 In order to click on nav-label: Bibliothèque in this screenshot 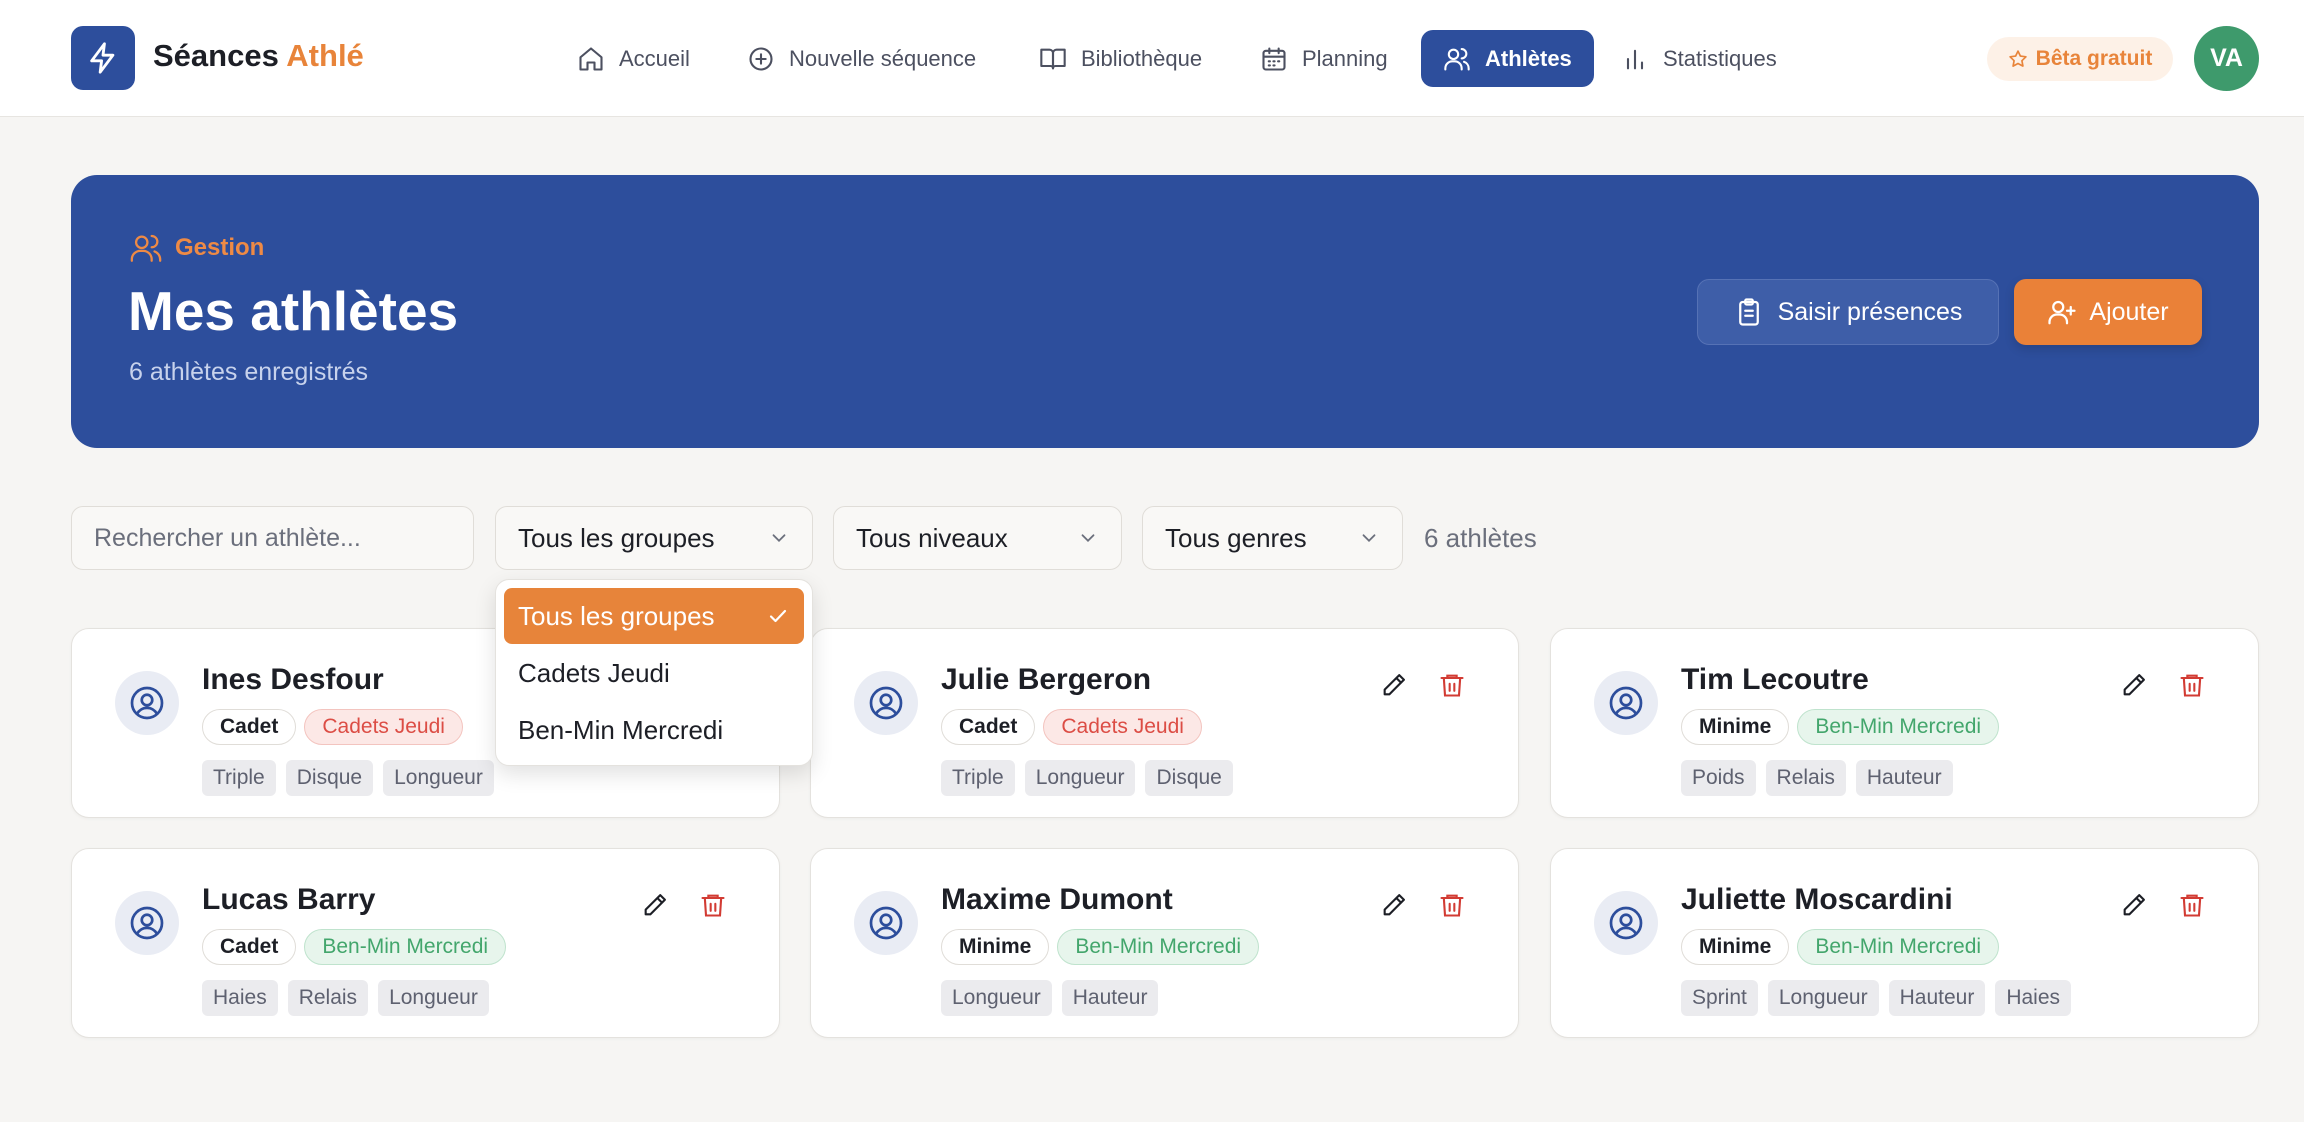, I will do `click(1142, 58)`.